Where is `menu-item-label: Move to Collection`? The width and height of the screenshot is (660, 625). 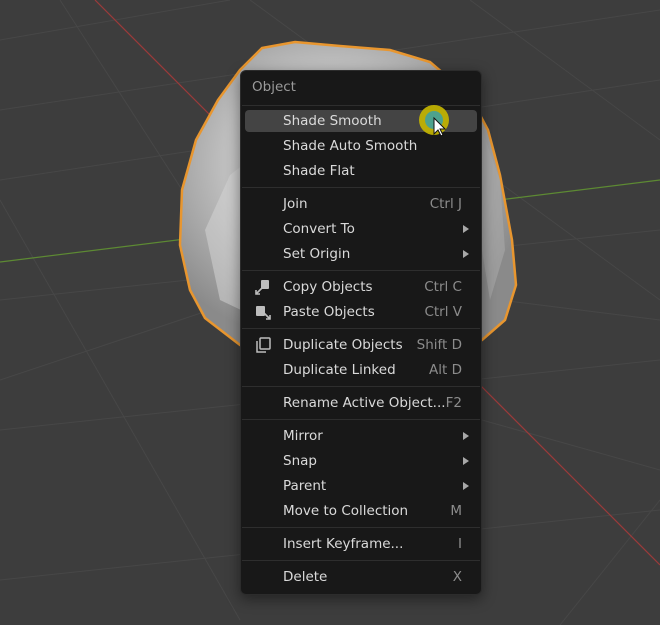
menu-item-label: Move to Collection is located at coordinates (346, 511).